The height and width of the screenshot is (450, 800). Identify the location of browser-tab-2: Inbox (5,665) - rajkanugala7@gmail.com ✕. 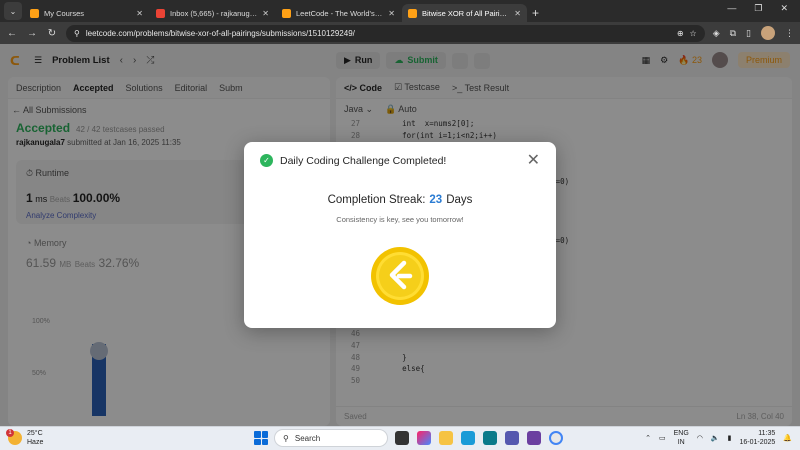
(212, 13).